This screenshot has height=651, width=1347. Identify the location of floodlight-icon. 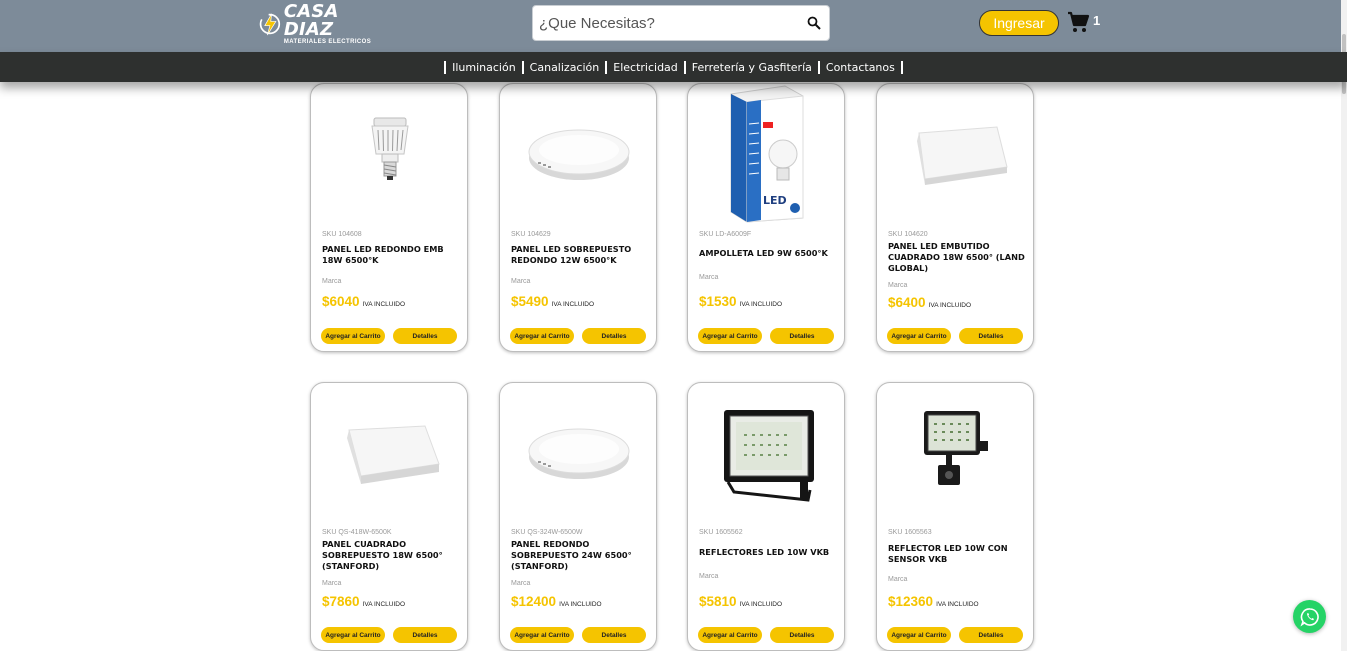
(769, 456).